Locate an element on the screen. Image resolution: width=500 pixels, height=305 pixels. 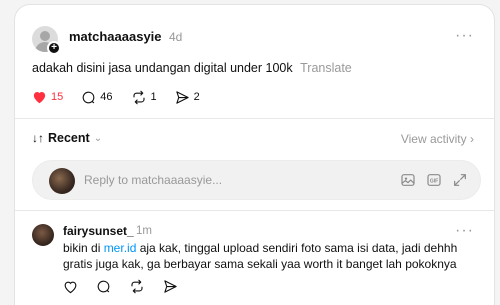
follow-plus-icon: + is located at coordinates (54, 48).